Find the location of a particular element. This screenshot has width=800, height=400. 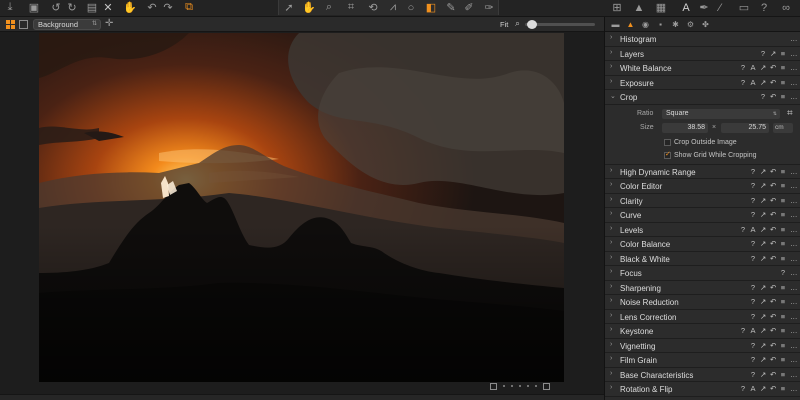

rotate-left-icon: ↺ is located at coordinates (56, 7).